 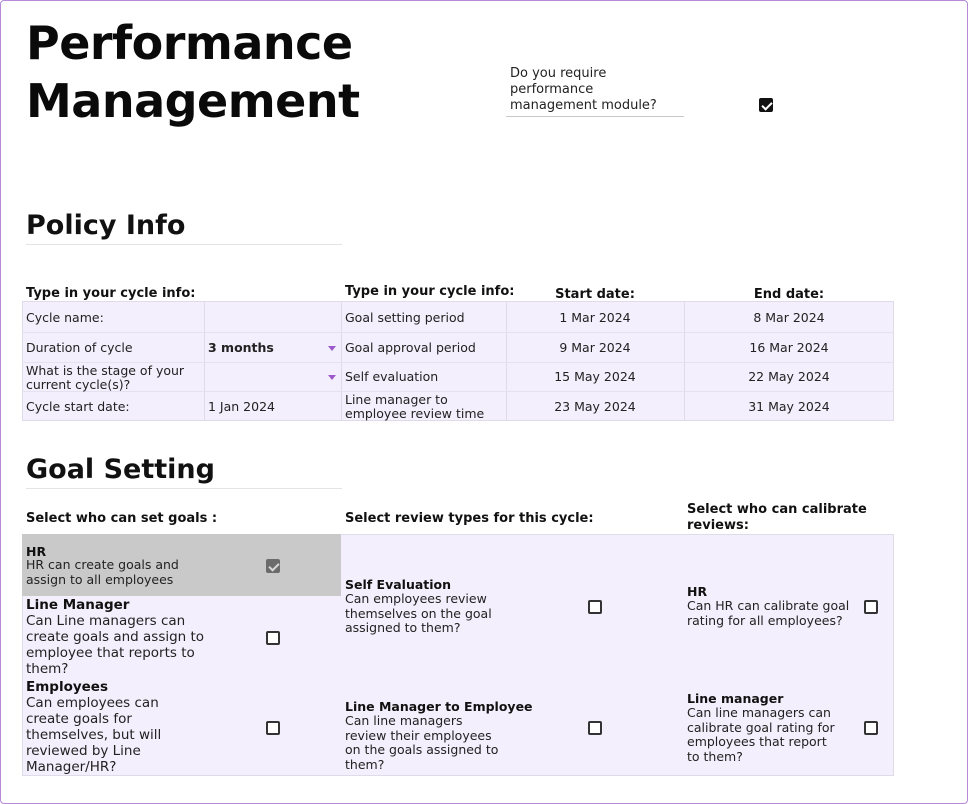 I want to click on period-name: Self evaluation, so click(x=392, y=376).